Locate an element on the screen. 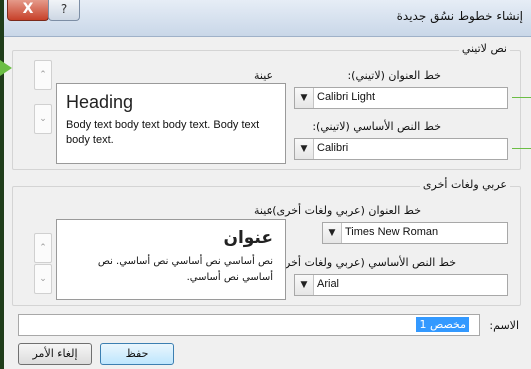 The image size is (531, 369). name-label: الاسم: is located at coordinates (504, 325).